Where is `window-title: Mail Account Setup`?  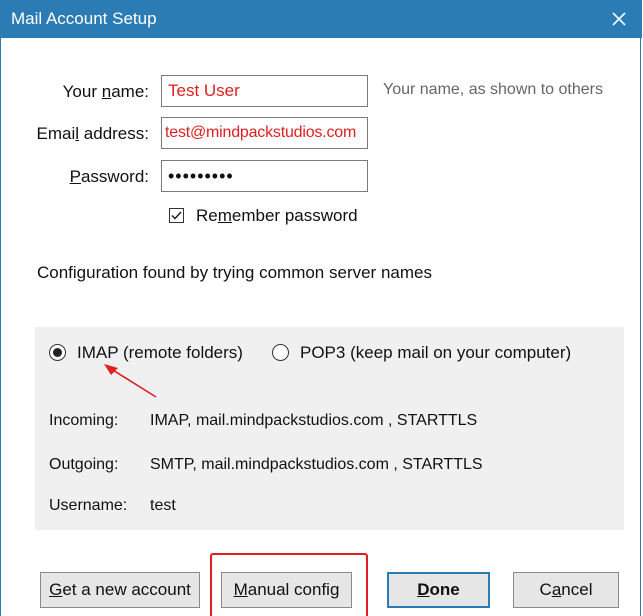
window-title: Mail Account Setup is located at coordinates (84, 18).